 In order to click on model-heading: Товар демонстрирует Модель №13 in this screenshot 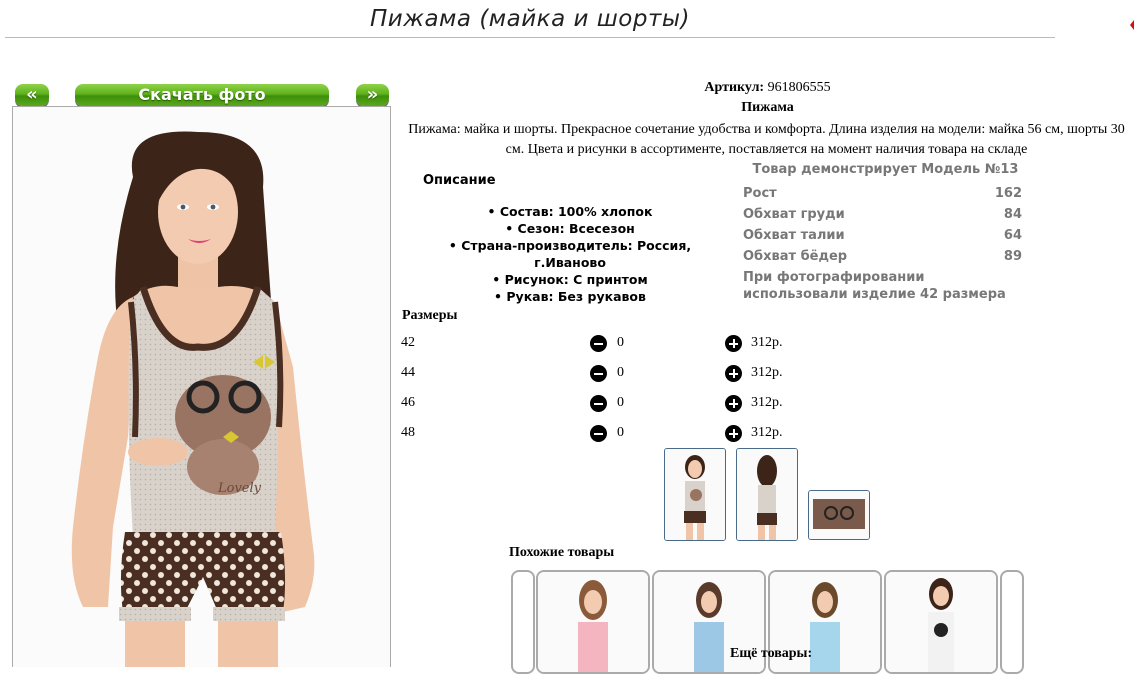, I will do `click(885, 169)`.